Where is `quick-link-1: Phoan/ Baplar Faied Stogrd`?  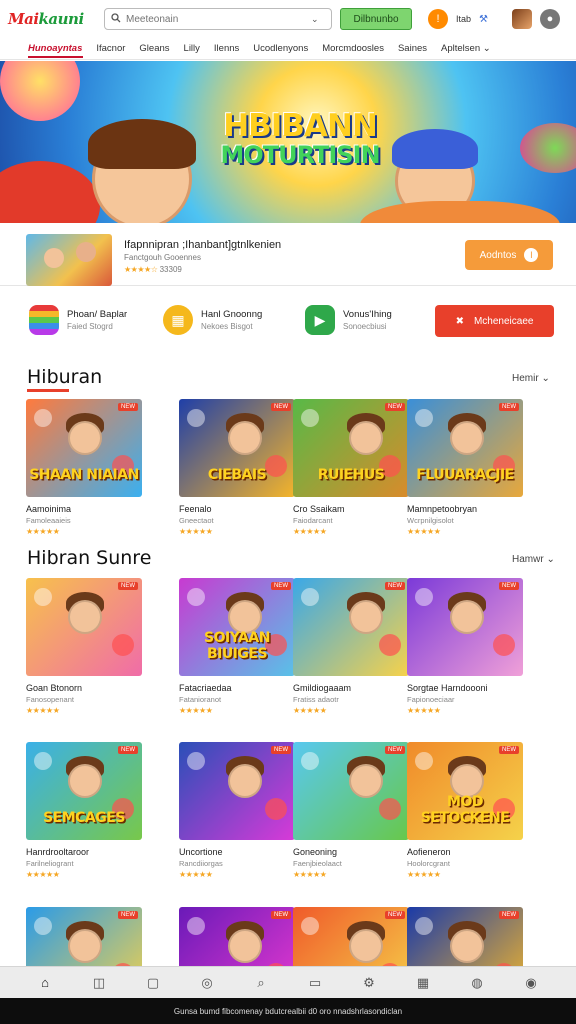 quick-link-1: Phoan/ Baplar Faied Stogrd is located at coordinates (78, 320).